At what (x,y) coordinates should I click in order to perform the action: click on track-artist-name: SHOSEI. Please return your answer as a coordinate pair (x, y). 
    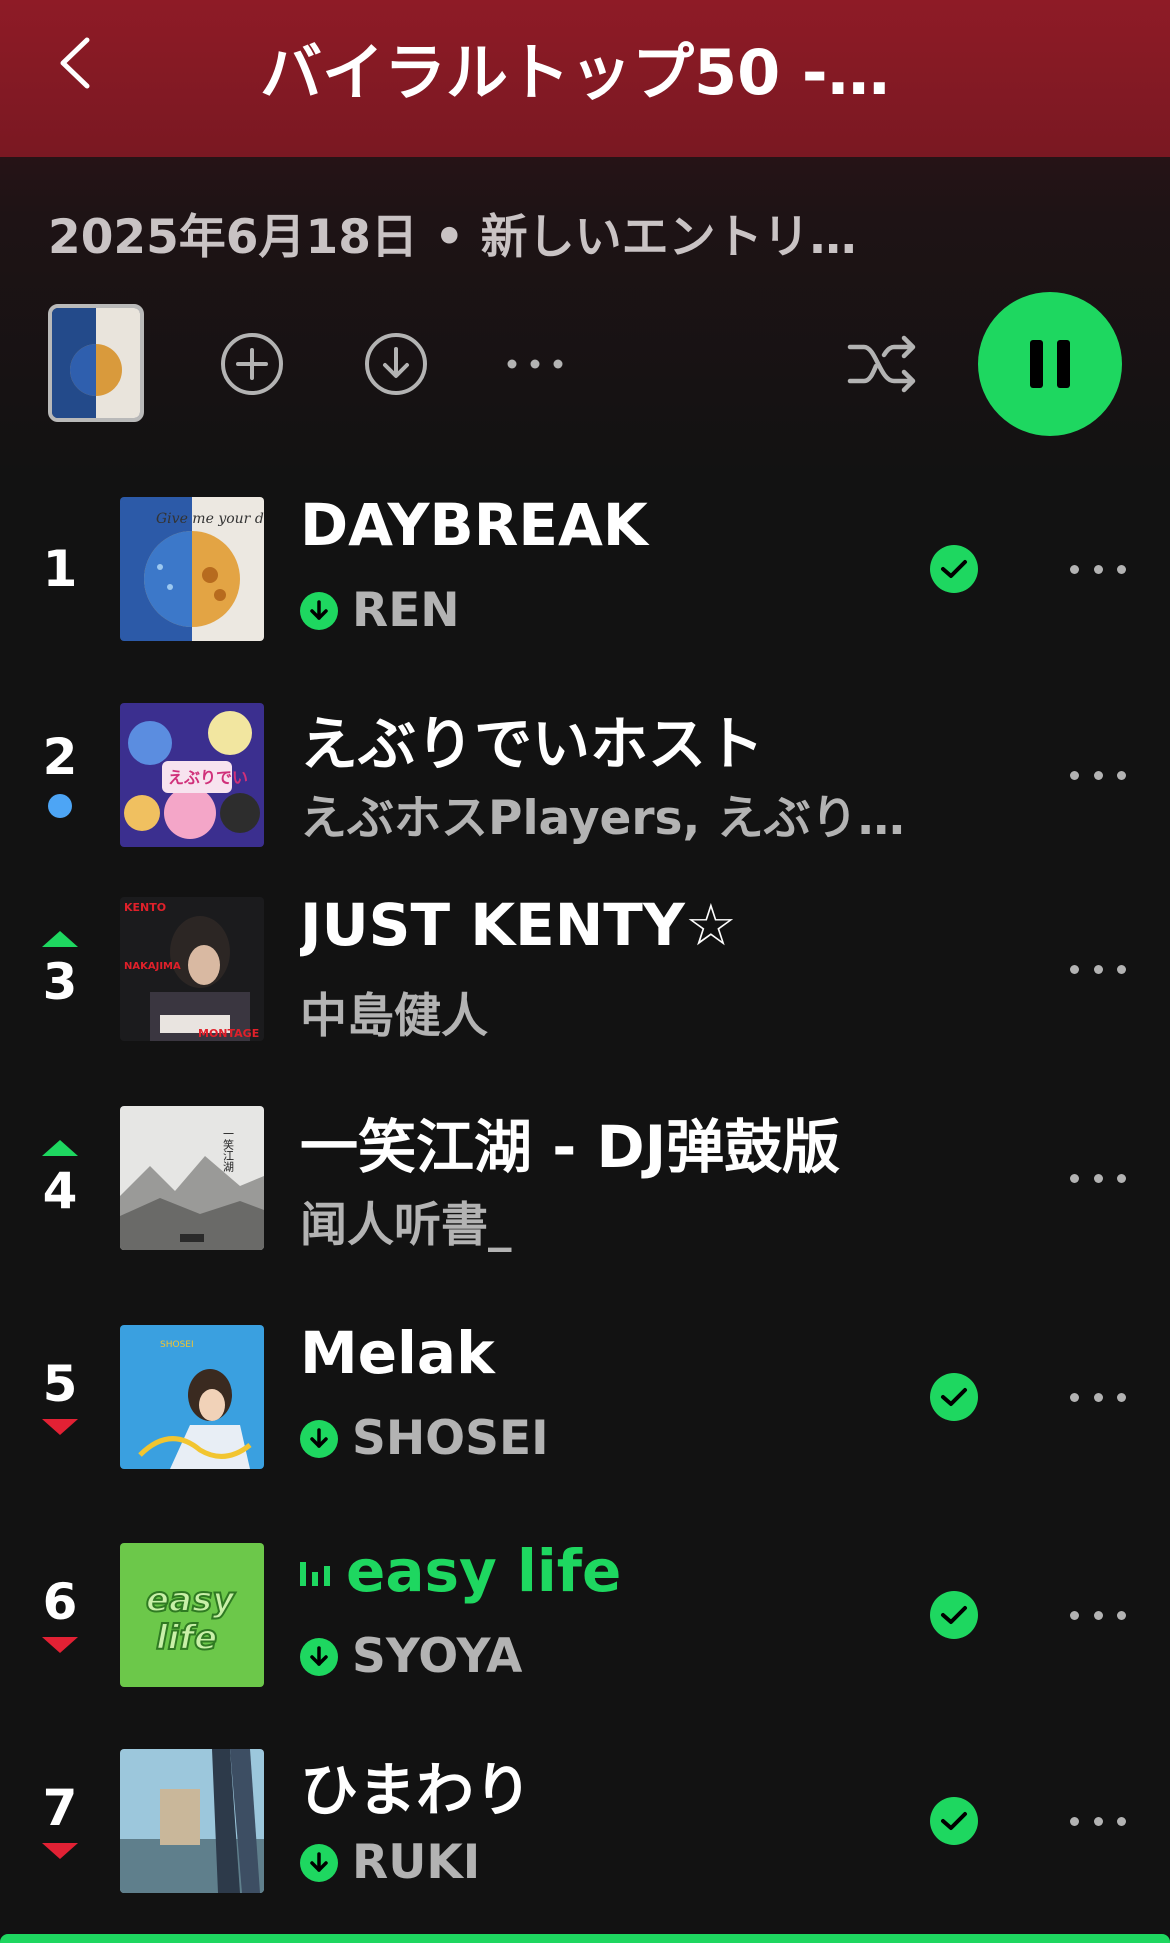
    Looking at the image, I should click on (450, 1438).